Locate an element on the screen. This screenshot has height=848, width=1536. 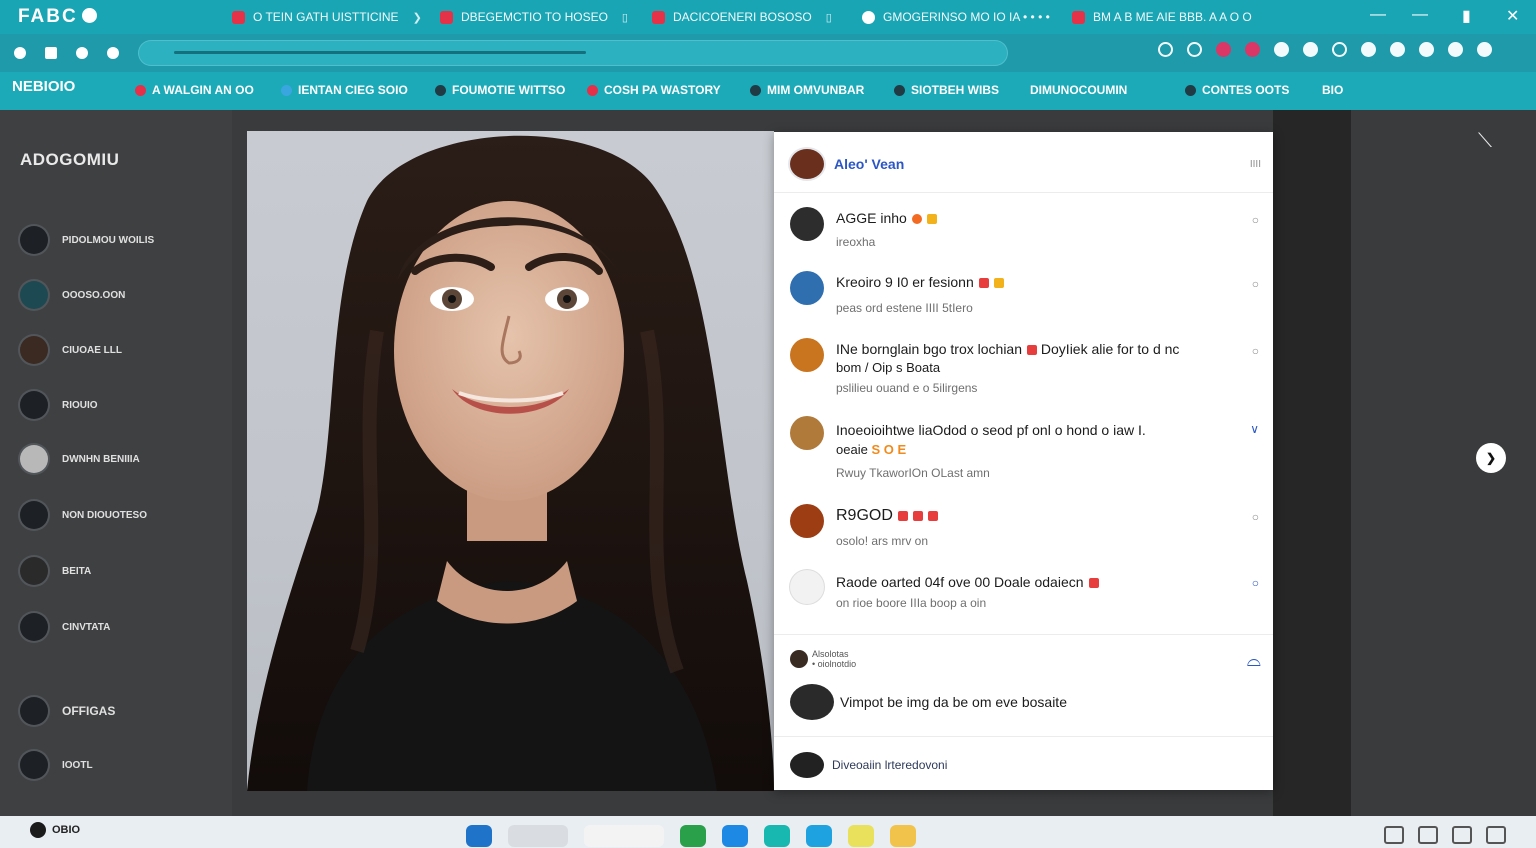
tab-1: O TEIN GATH UISTTICINE ❯ is located at coordinates (327, 17).